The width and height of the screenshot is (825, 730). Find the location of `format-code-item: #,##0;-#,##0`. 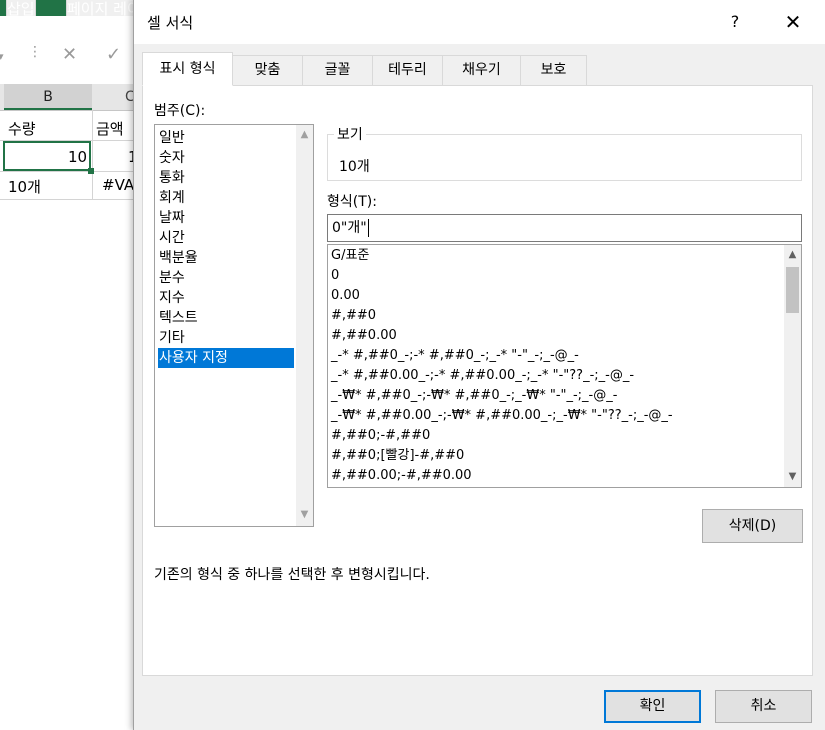

format-code-item: #,##0;-#,##0 is located at coordinates (380, 436).